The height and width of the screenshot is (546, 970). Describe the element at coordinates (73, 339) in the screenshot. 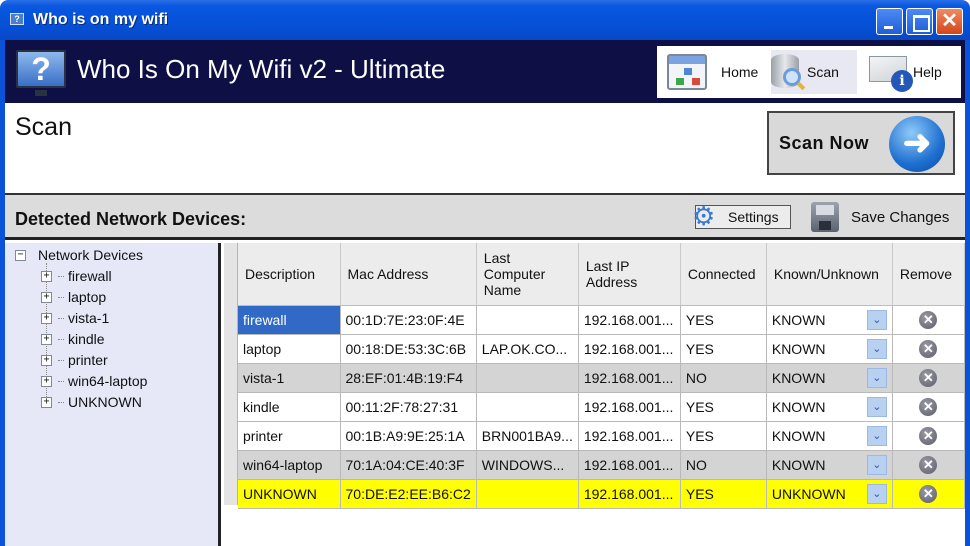

I see `tree-item: + kindle` at that location.